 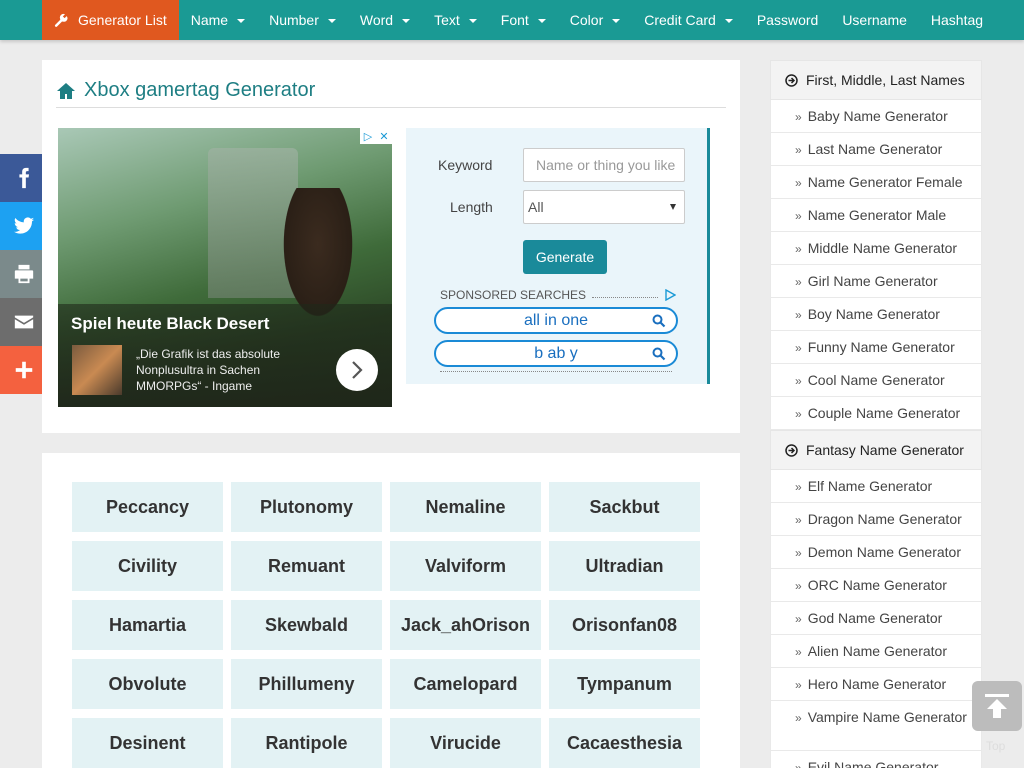 What do you see at coordinates (147, 684) in the screenshot?
I see `name-result: Obvolute` at bounding box center [147, 684].